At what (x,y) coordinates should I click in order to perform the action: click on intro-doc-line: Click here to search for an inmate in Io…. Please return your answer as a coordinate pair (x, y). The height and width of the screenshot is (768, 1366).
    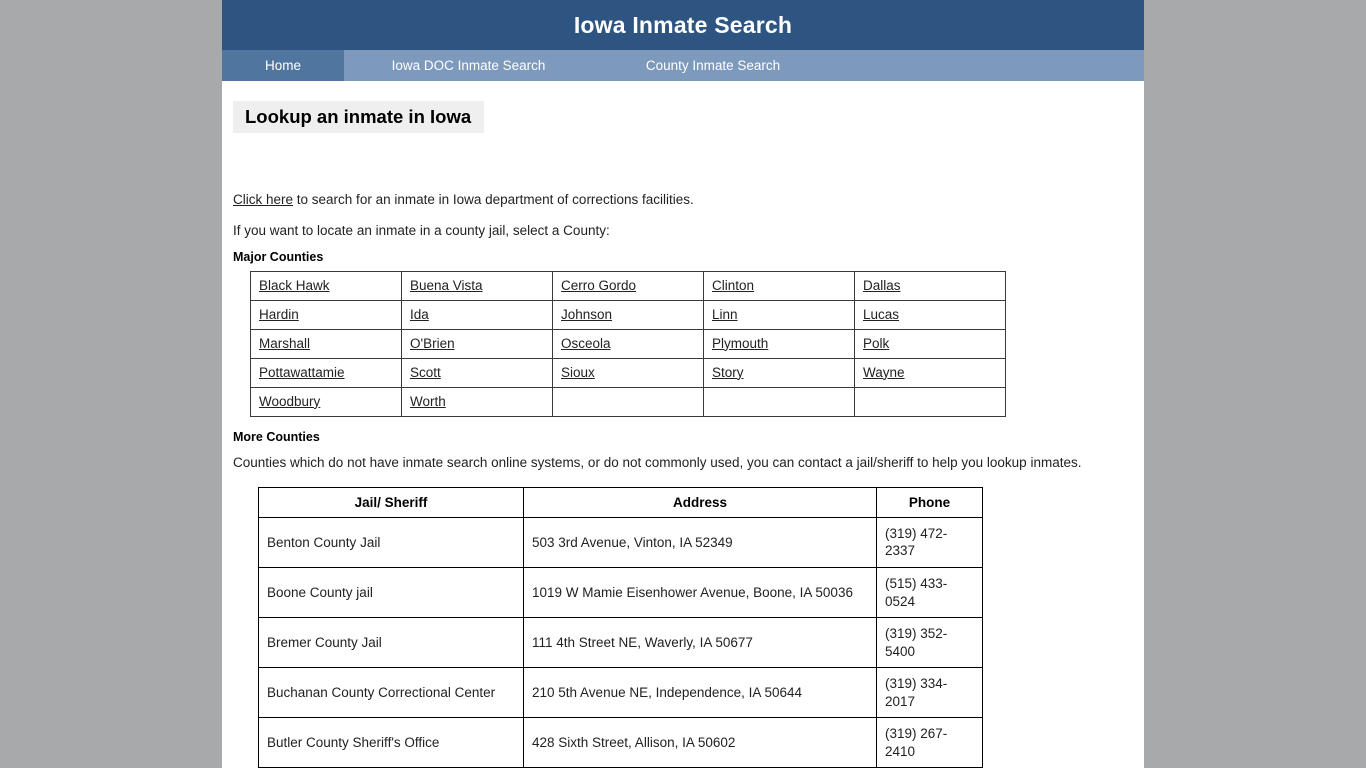
    Looking at the image, I should click on (688, 206).